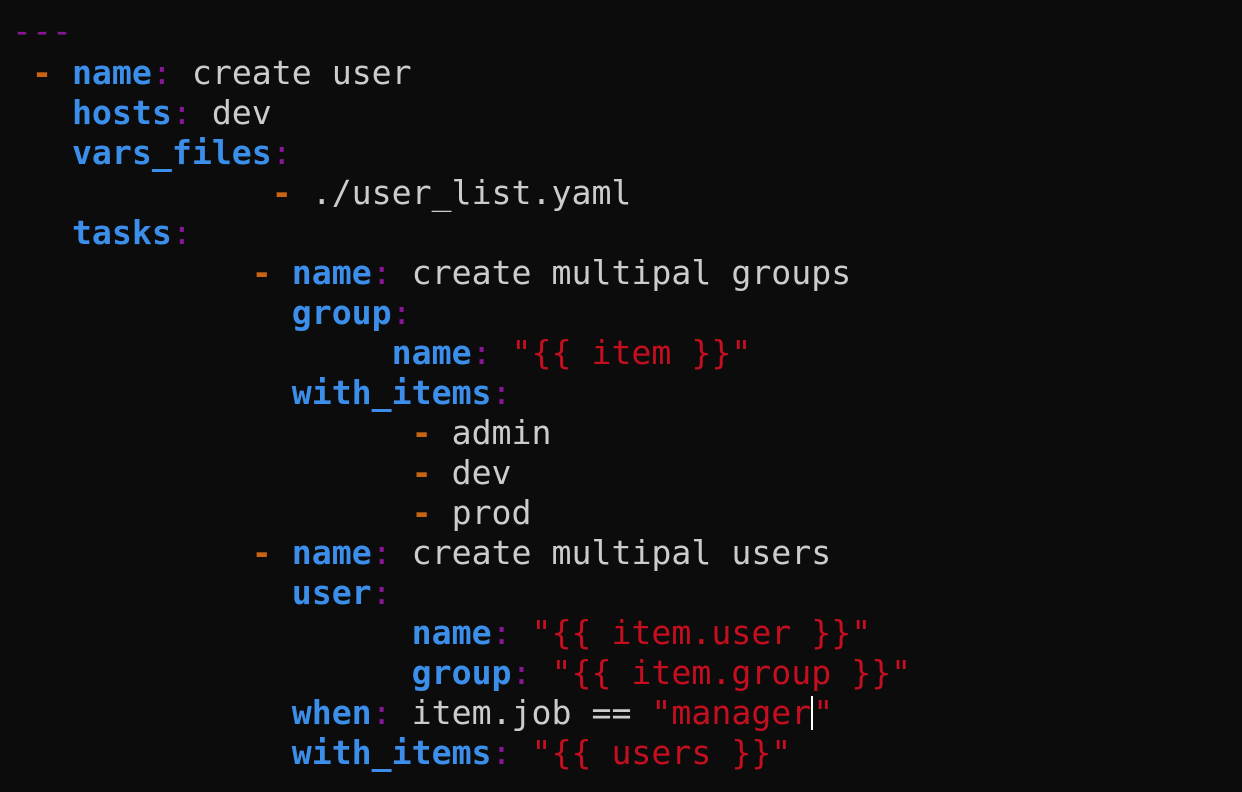 The image size is (1242, 792). I want to click on code-line: tasks:, so click(102, 233).